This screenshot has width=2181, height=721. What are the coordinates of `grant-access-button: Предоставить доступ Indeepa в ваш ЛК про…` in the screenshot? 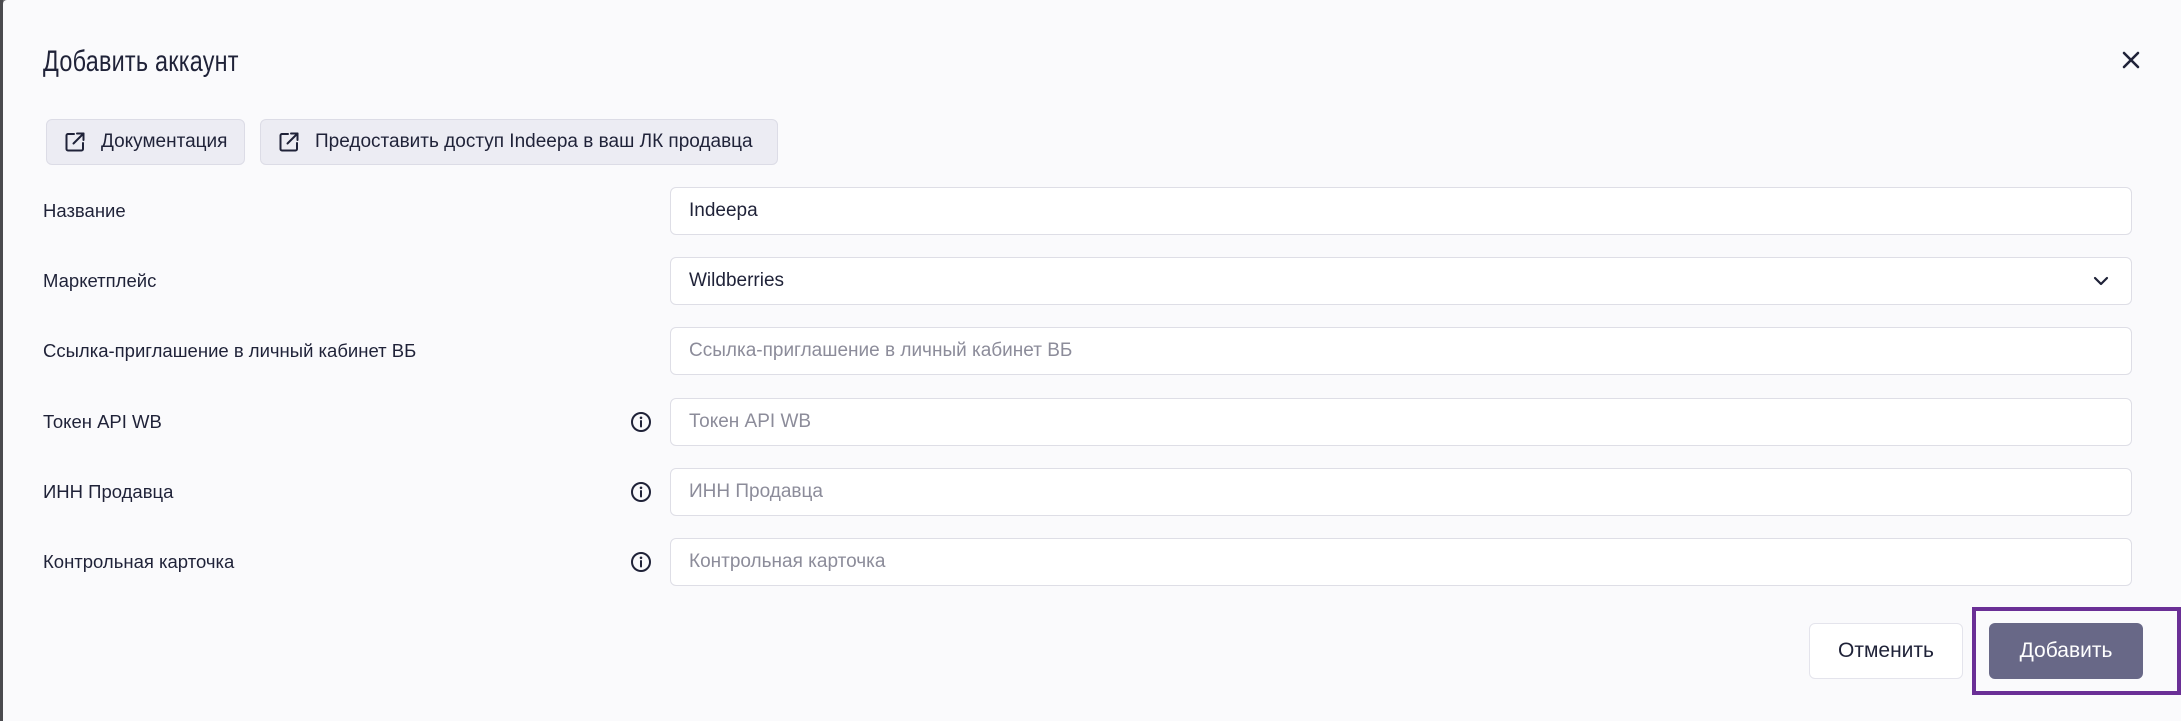 It's located at (519, 142).